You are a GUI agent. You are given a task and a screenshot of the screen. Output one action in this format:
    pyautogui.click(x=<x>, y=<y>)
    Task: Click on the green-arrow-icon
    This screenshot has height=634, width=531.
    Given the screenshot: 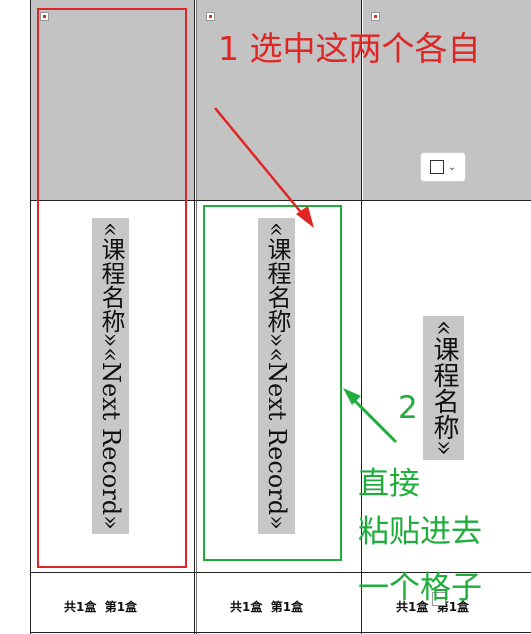 What is the action you would take?
    pyautogui.click(x=374, y=420)
    